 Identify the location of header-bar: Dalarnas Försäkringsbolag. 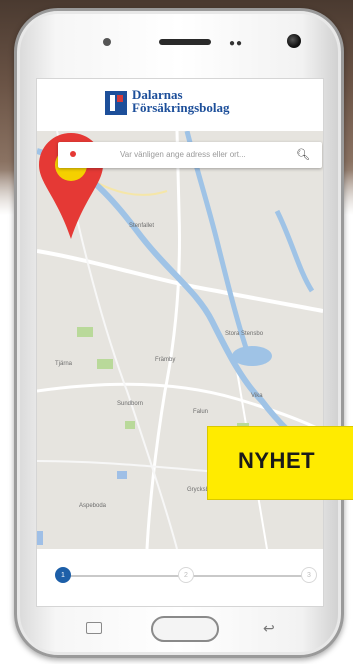
(180, 105).